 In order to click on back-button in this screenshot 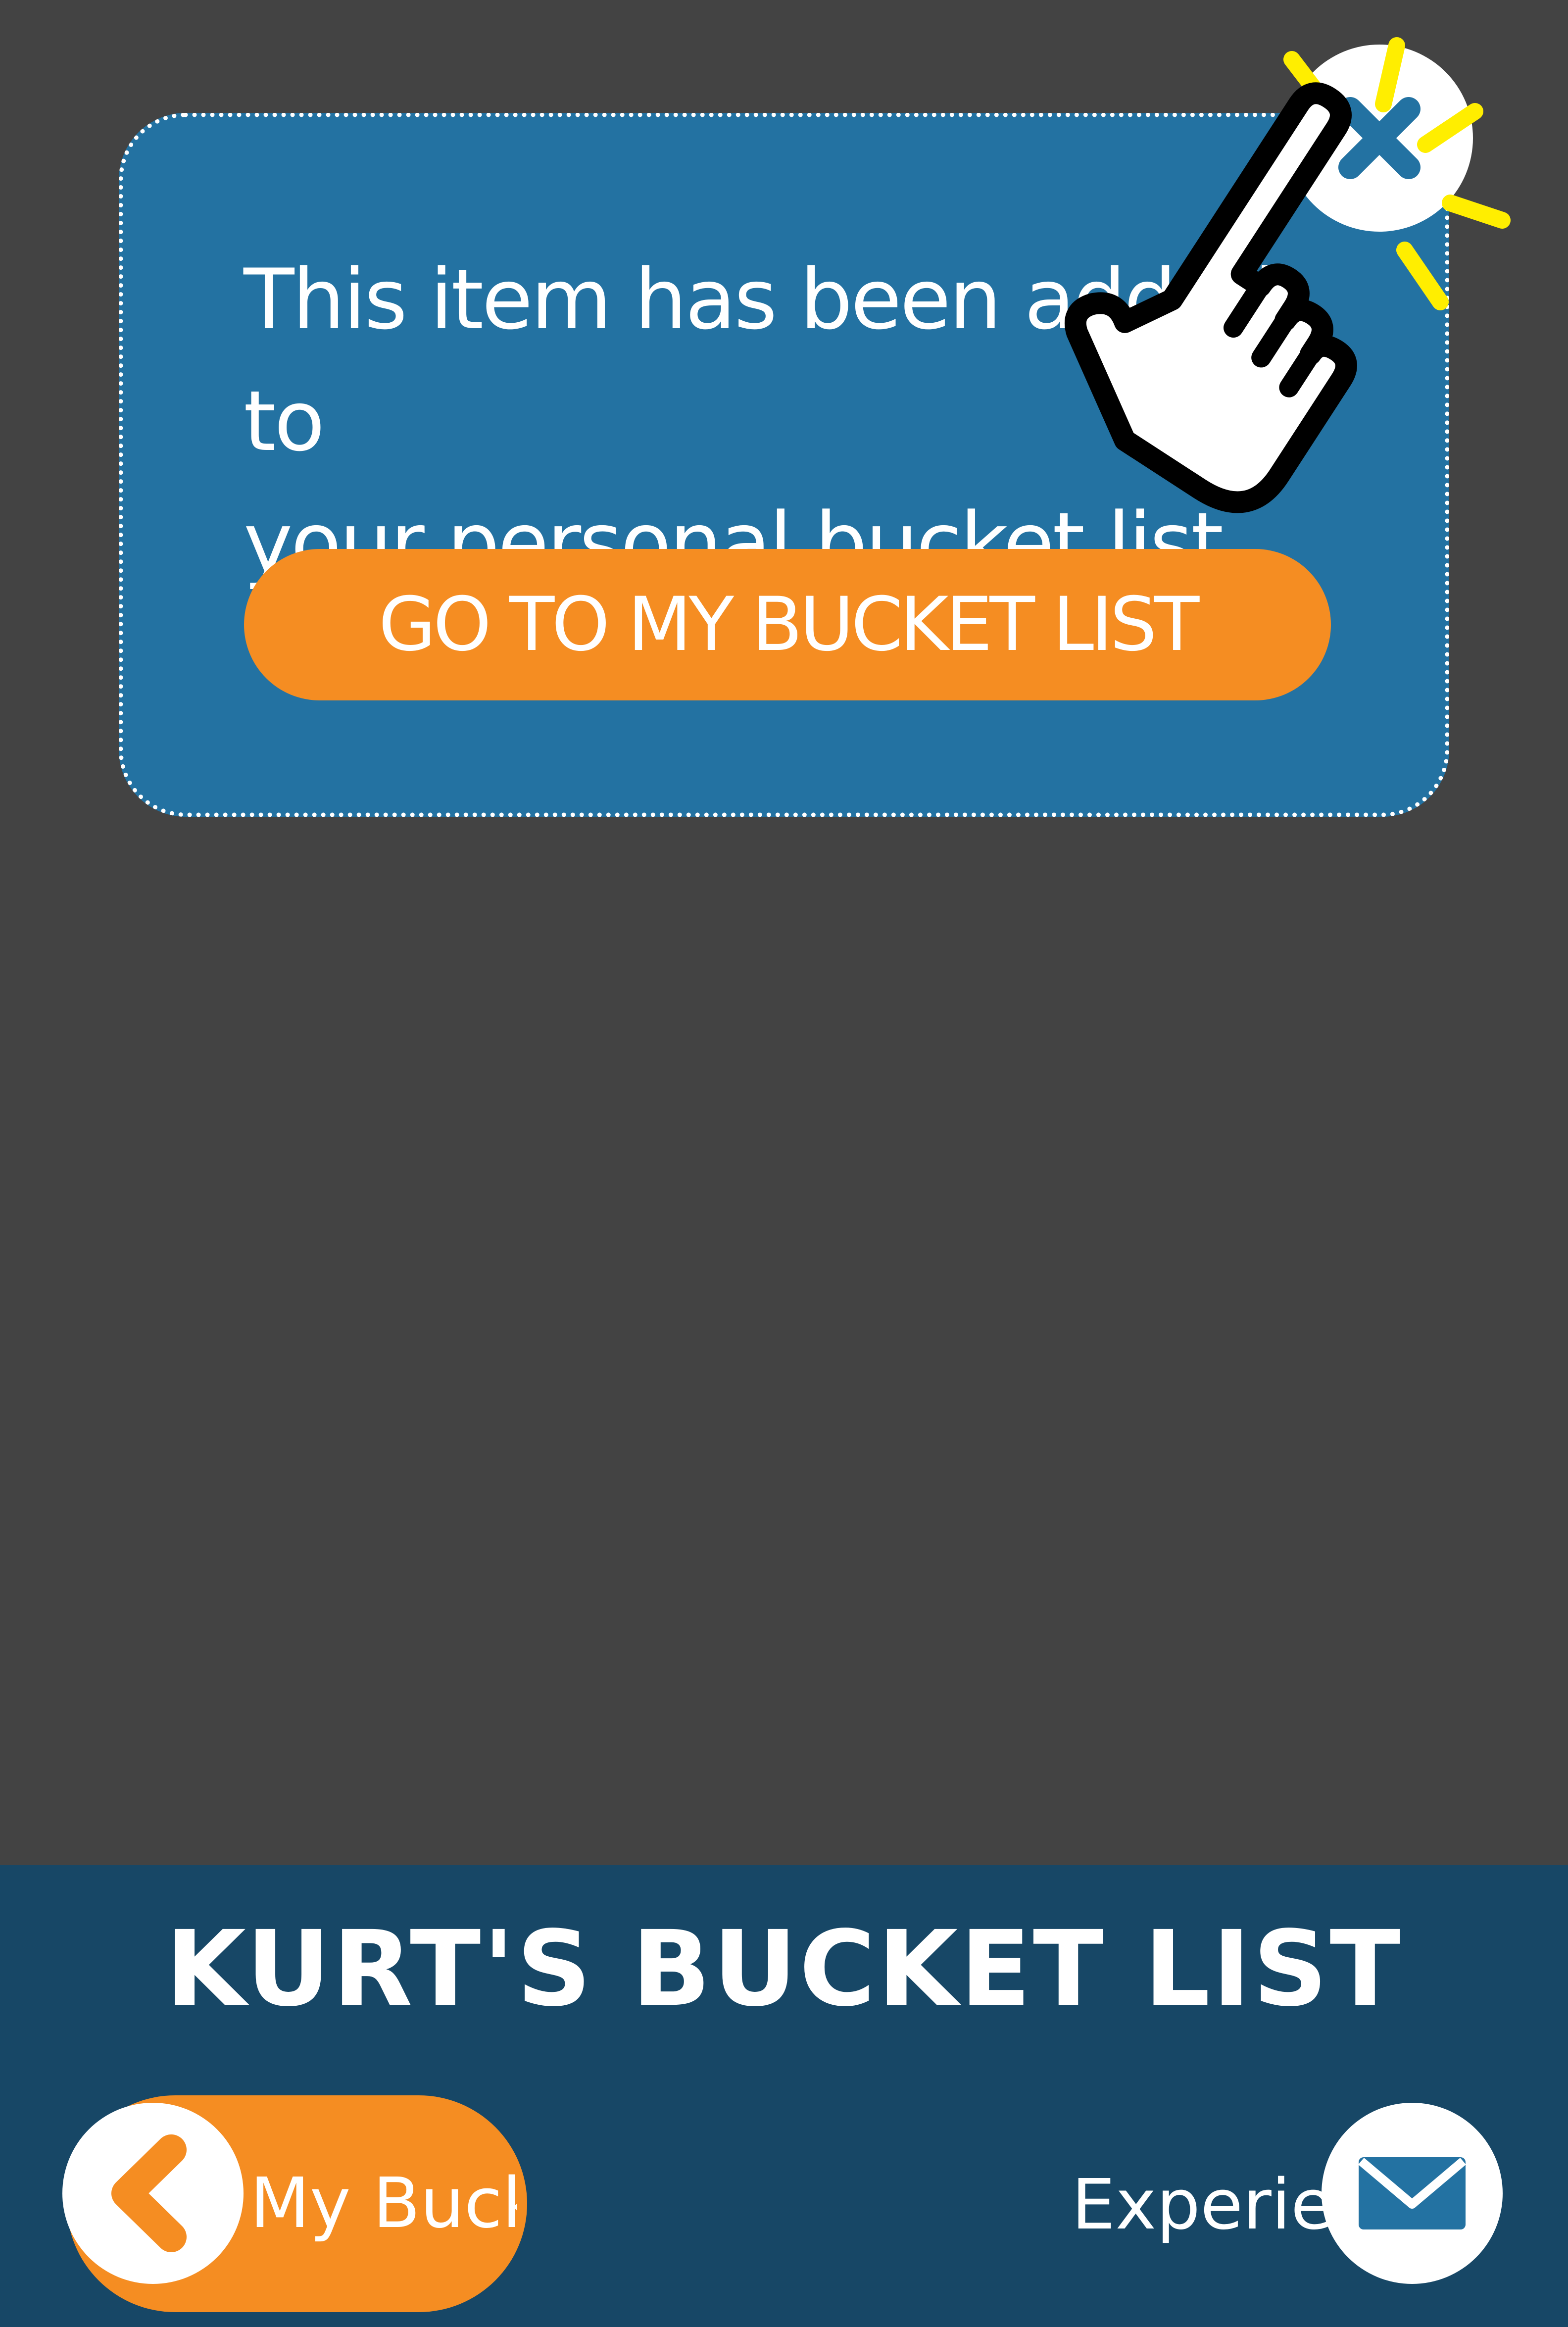, I will do `click(153, 2194)`.